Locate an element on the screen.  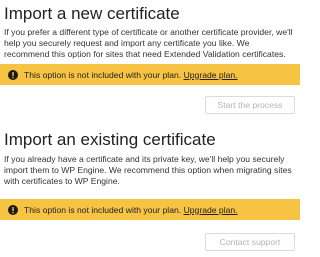
new-certificate-title: Import a new certificate is located at coordinates (92, 13).